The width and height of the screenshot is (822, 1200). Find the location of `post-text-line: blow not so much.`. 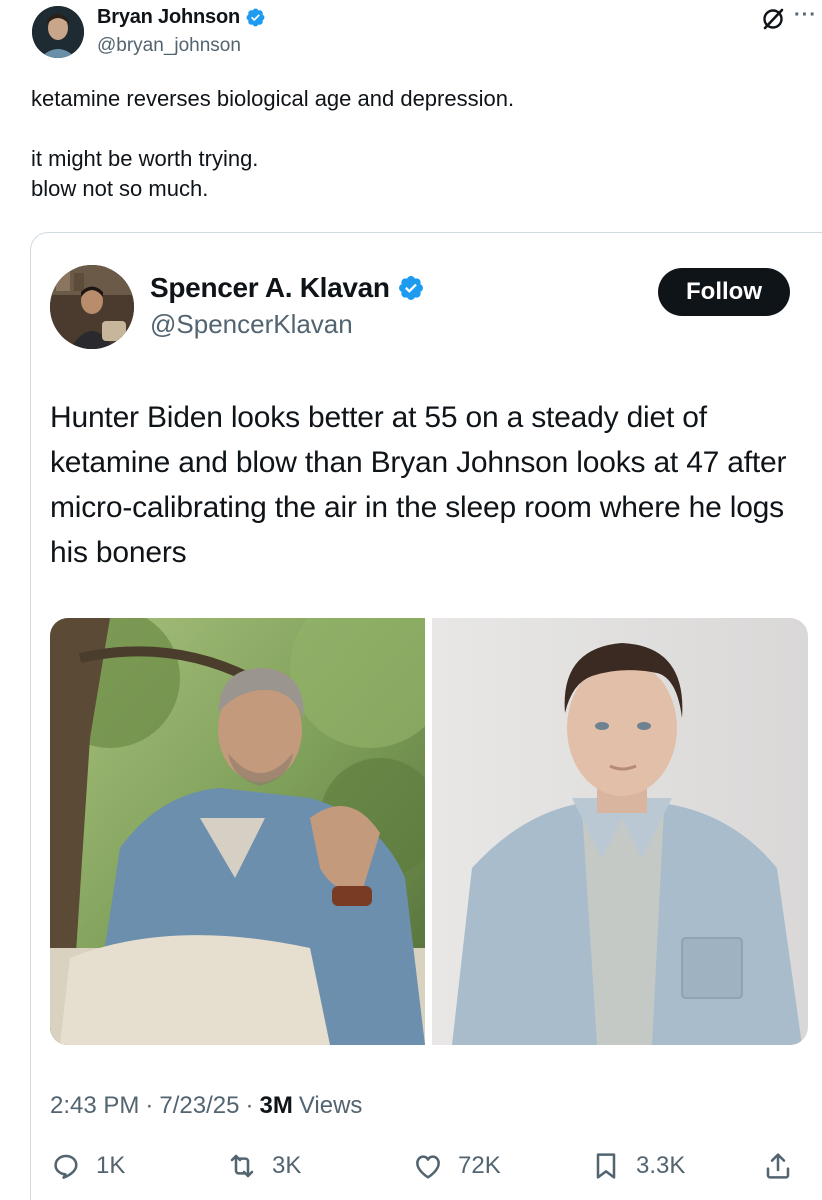

post-text-line: blow not so much. is located at coordinates (120, 188).